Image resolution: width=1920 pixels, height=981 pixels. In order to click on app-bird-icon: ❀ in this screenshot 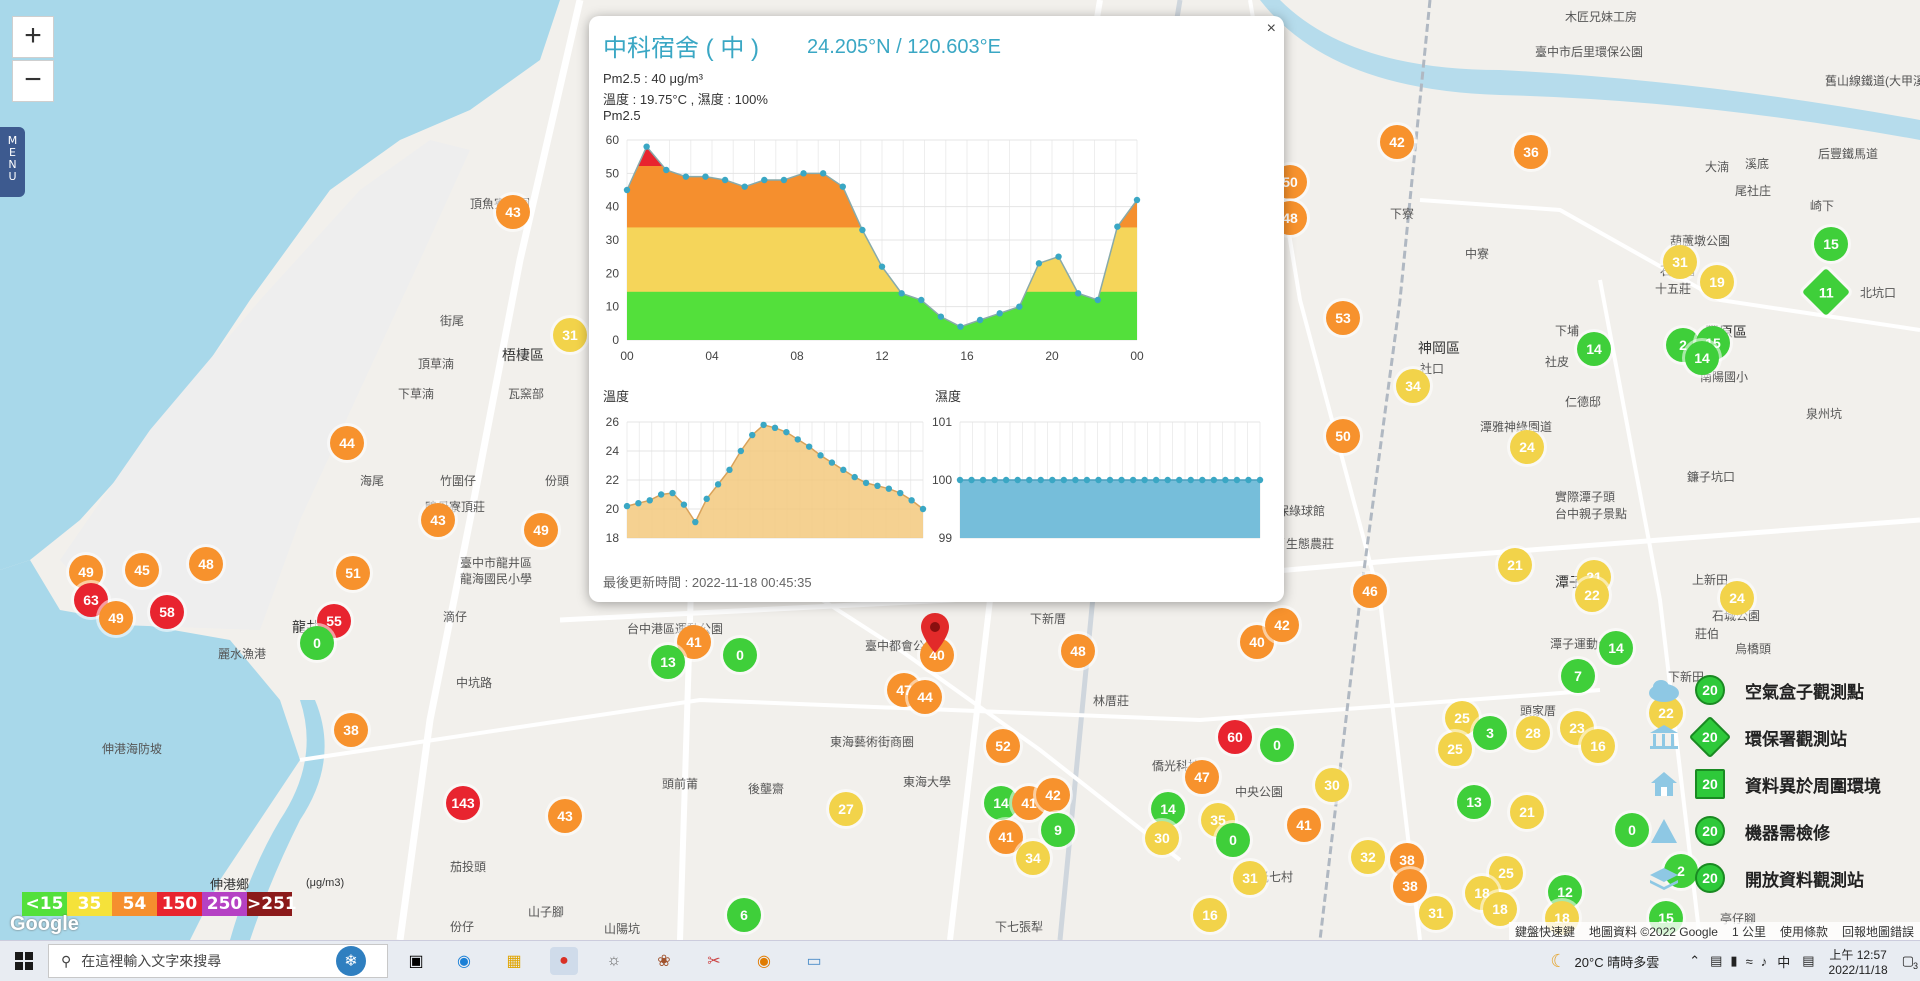, I will do `click(664, 961)`.